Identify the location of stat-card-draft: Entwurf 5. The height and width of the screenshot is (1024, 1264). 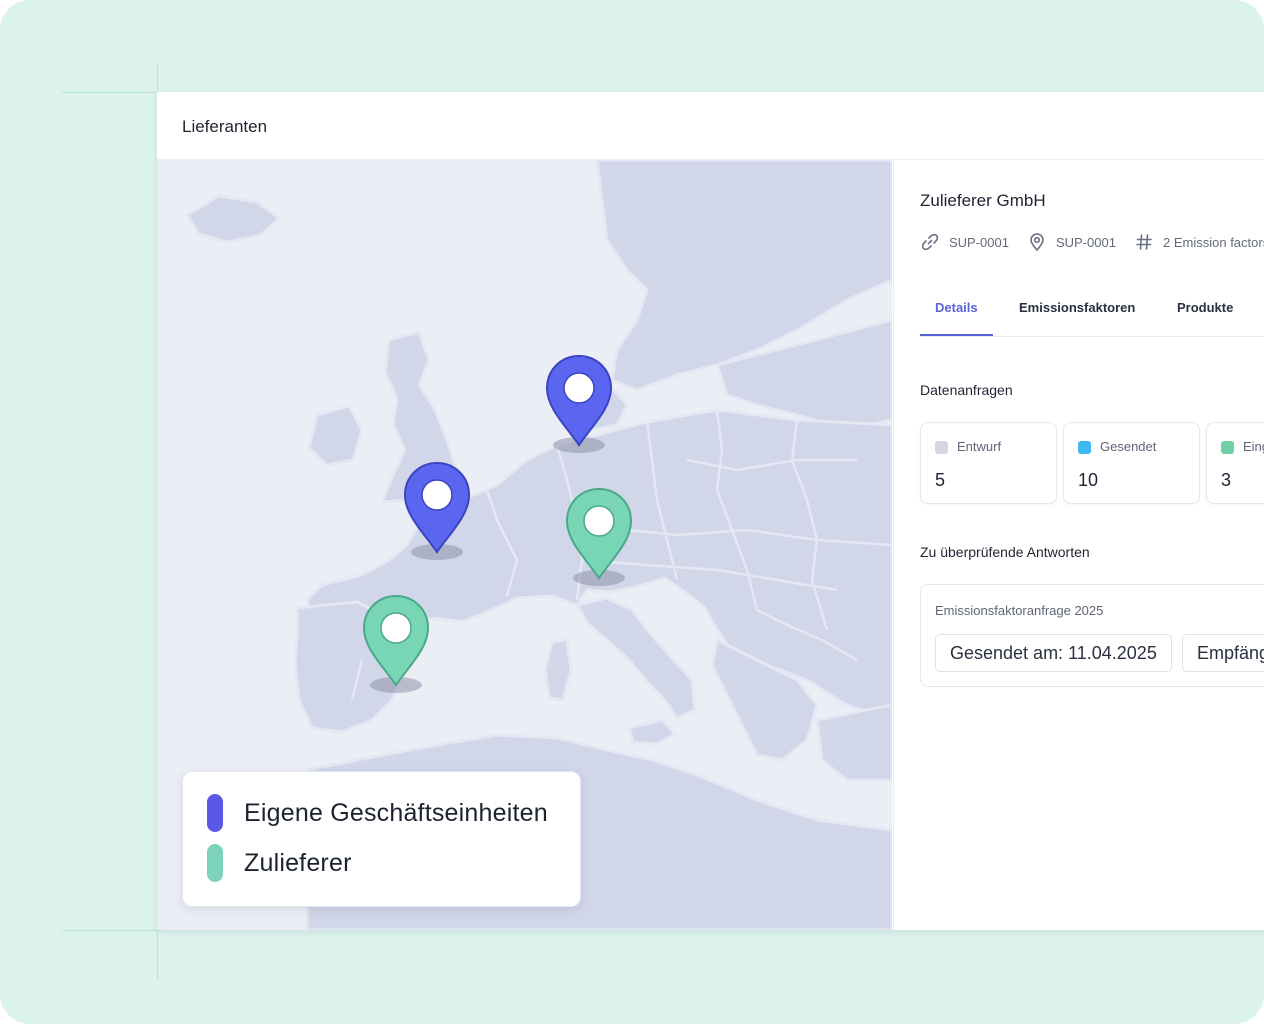
(988, 463).